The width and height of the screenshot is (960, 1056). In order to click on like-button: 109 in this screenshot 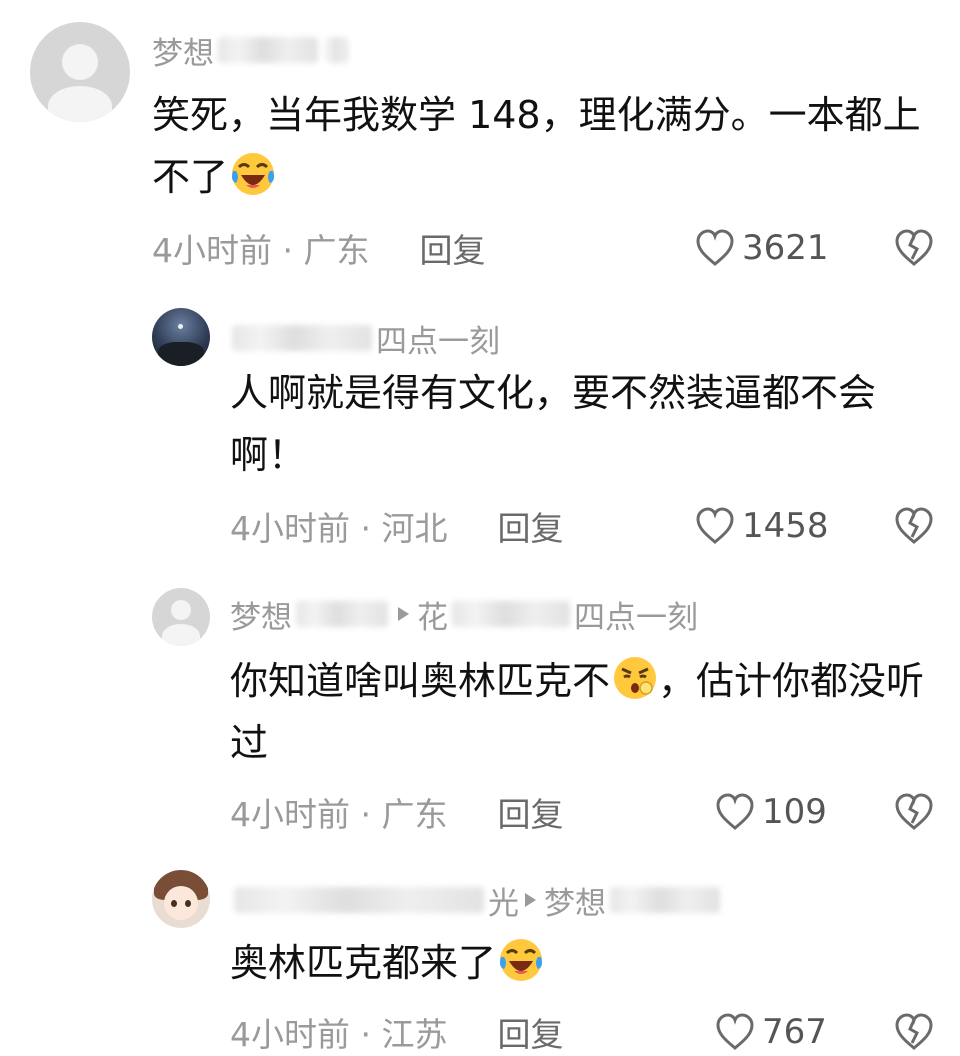, I will do `click(770, 812)`.